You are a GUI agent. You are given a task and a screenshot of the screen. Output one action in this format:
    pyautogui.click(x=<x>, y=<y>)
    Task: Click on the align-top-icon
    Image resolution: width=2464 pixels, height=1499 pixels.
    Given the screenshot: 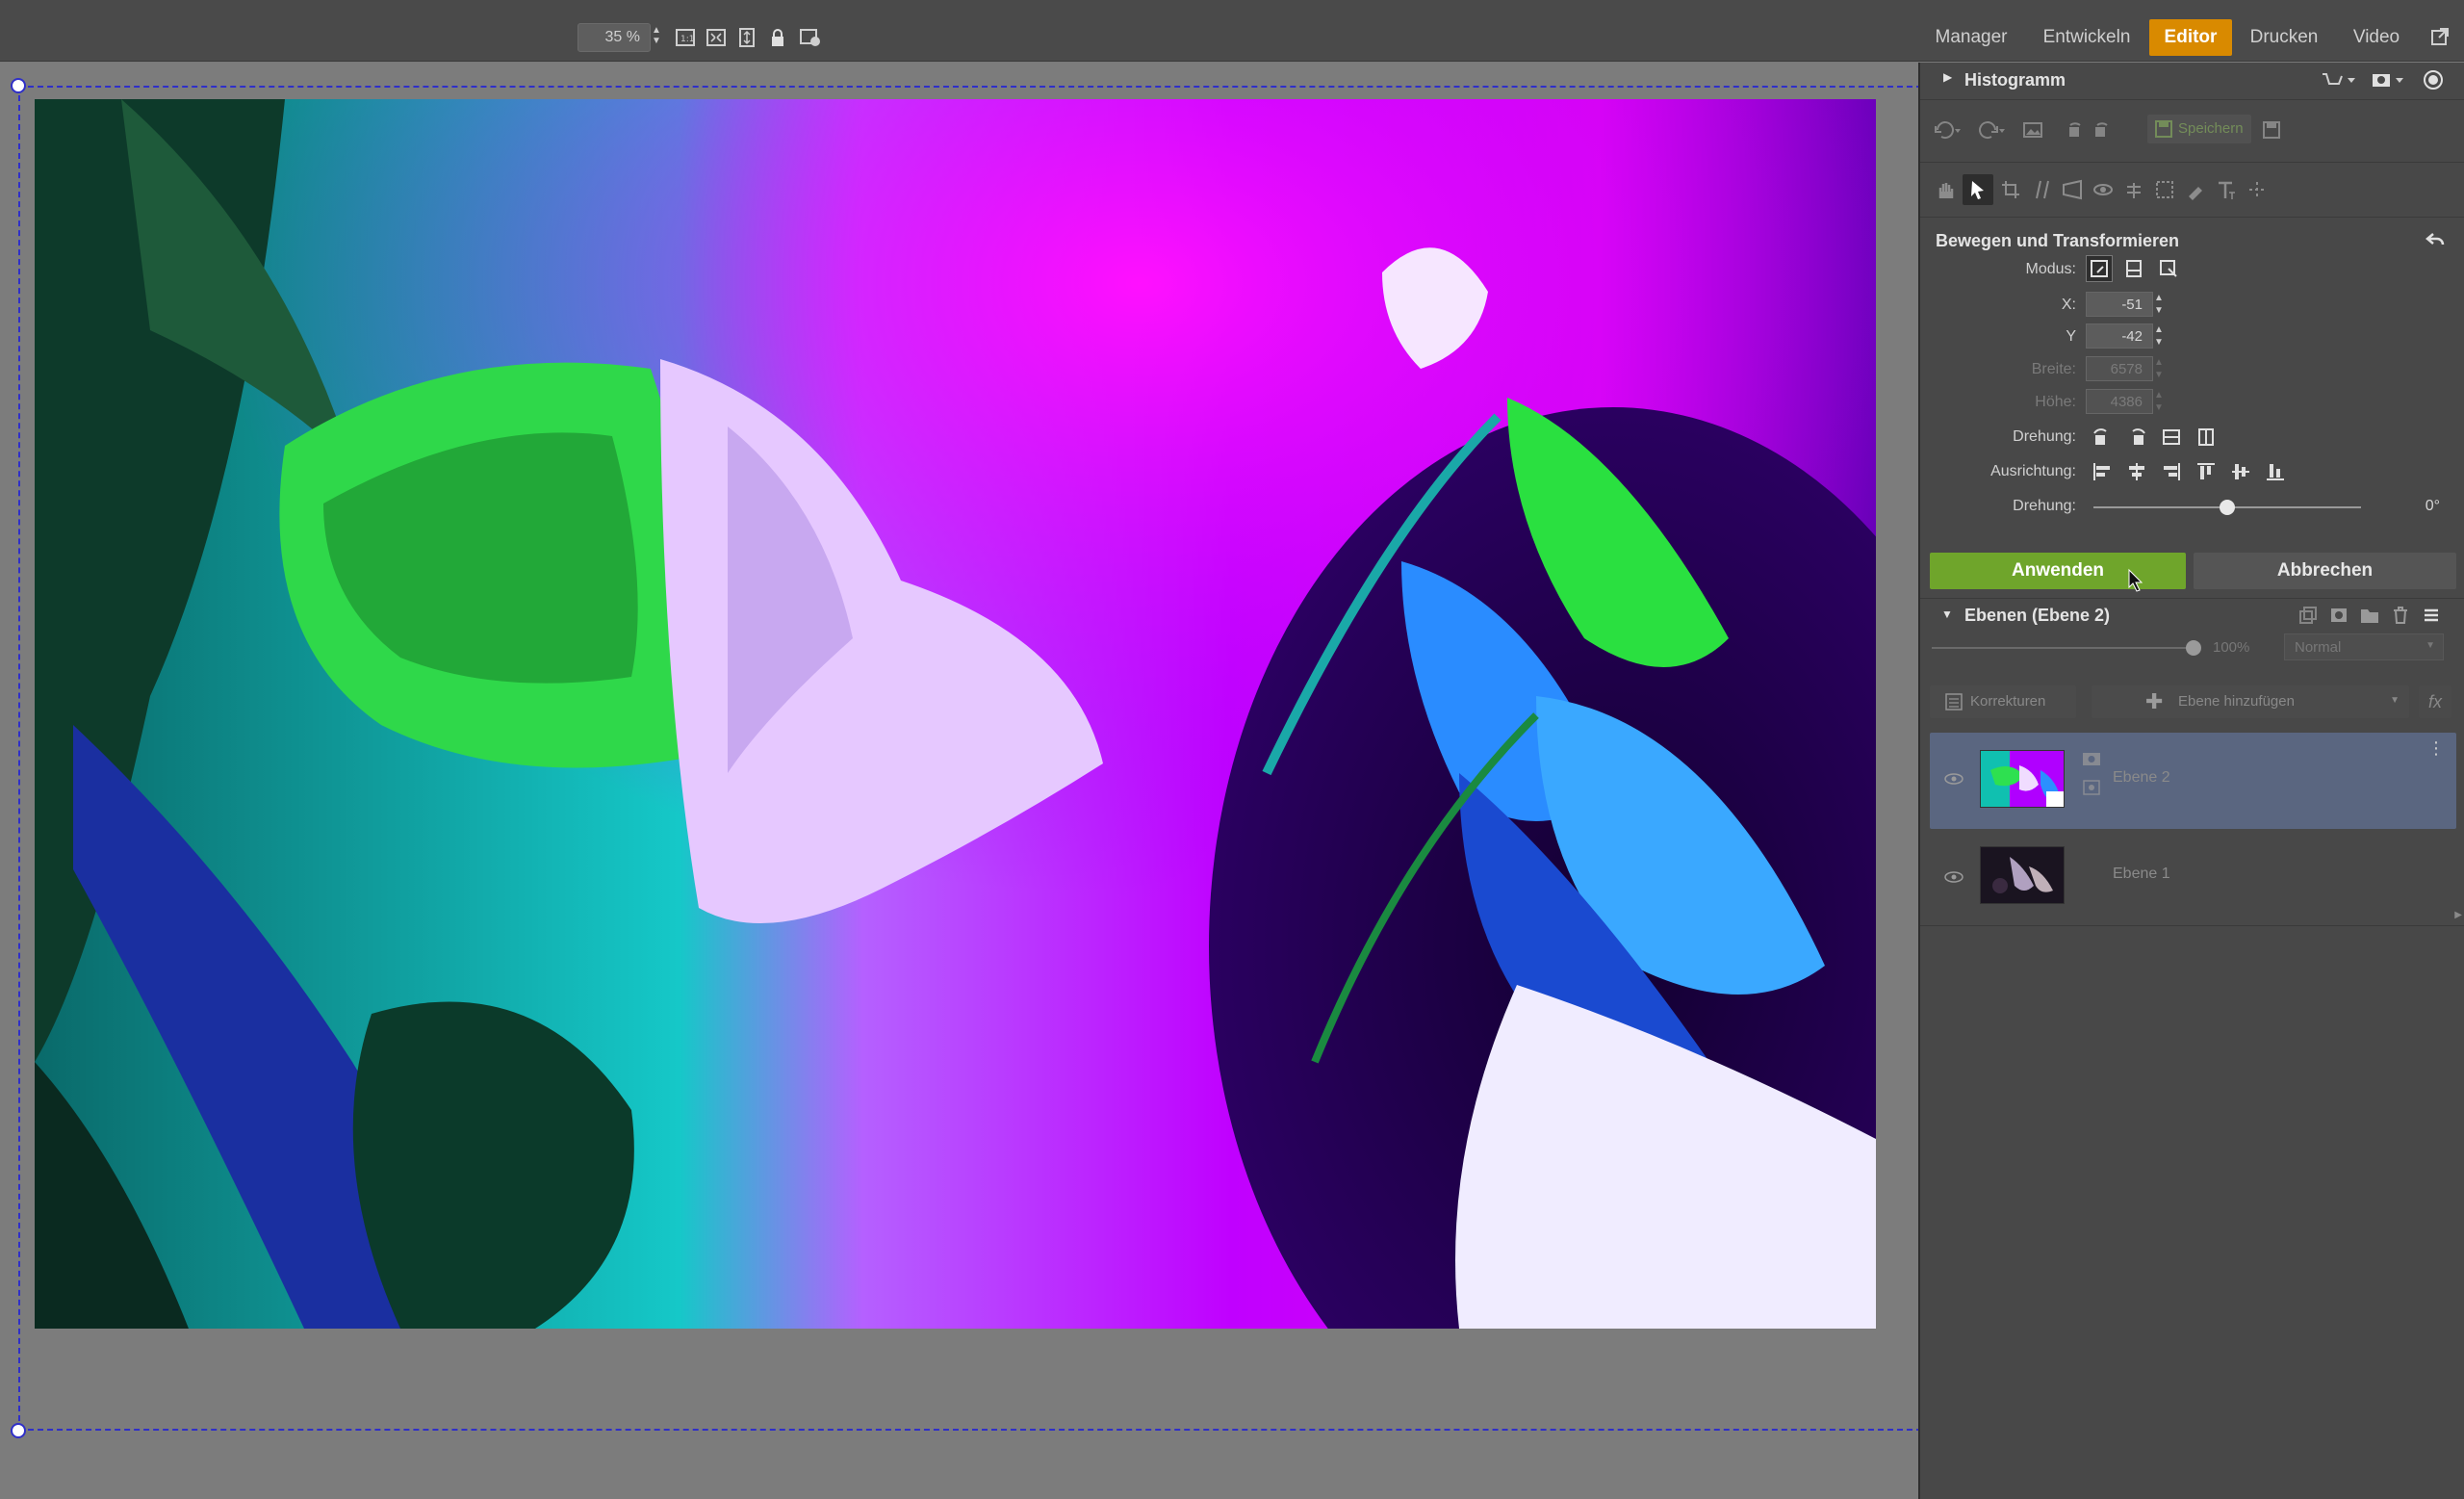 What is the action you would take?
    pyautogui.click(x=2206, y=471)
    